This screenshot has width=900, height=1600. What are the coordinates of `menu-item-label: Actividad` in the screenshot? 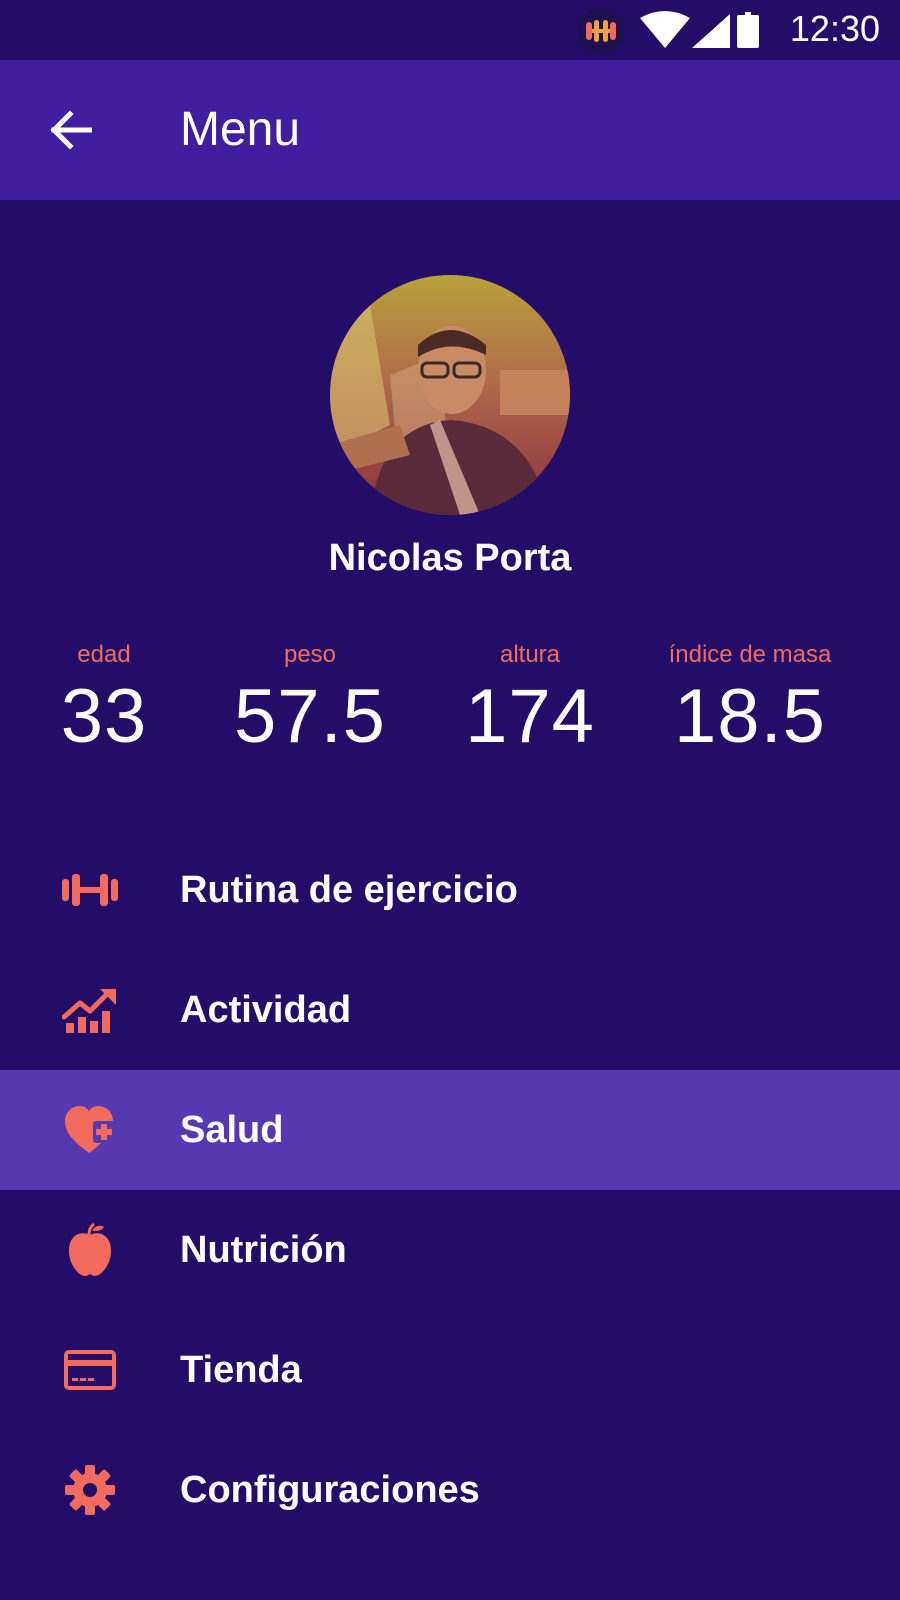 It's located at (266, 1010).